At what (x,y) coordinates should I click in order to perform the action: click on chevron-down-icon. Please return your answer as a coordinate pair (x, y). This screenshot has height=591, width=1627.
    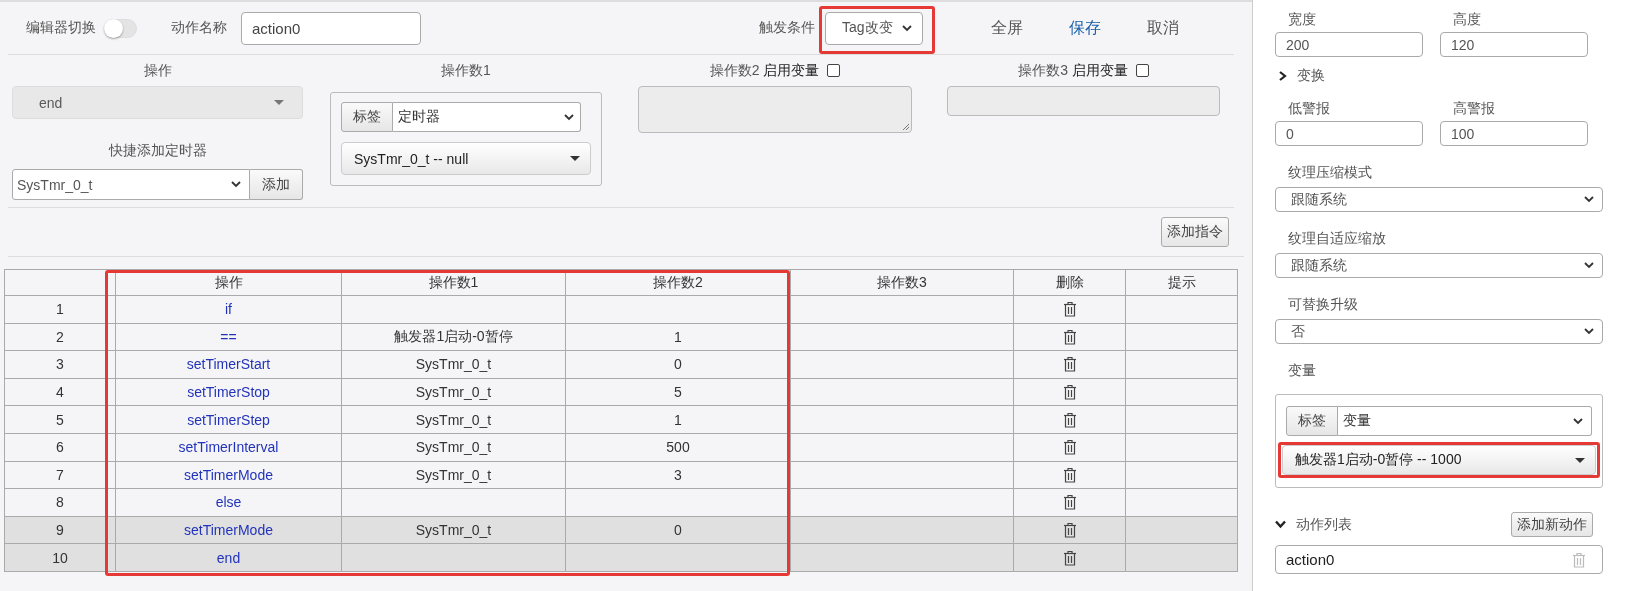
    Looking at the image, I should click on (1280, 524).